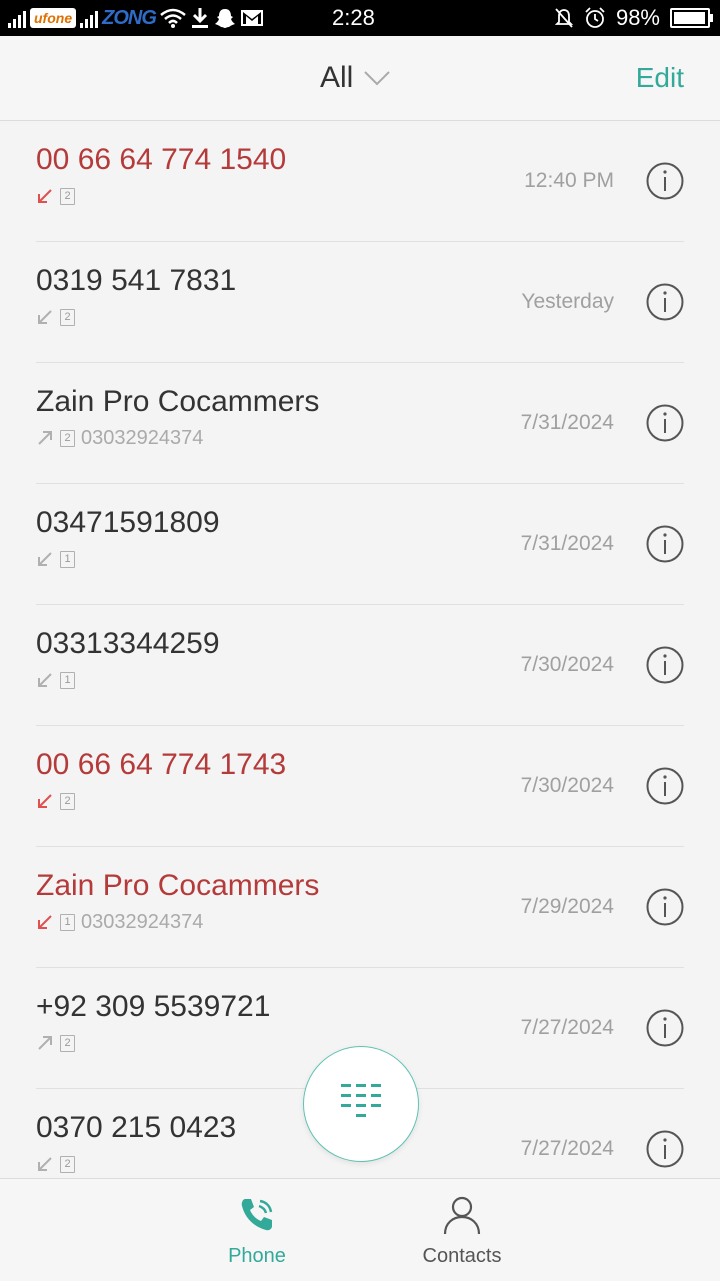 This screenshot has height=1281, width=720. What do you see at coordinates (637, 17) in the screenshot?
I see `battery-percent: 98%` at bounding box center [637, 17].